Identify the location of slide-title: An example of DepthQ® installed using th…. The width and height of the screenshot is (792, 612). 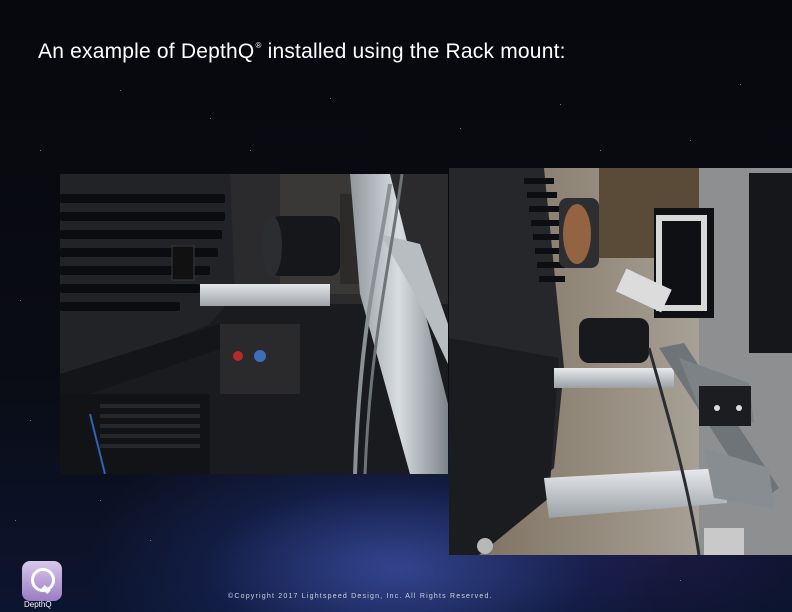
(302, 51).